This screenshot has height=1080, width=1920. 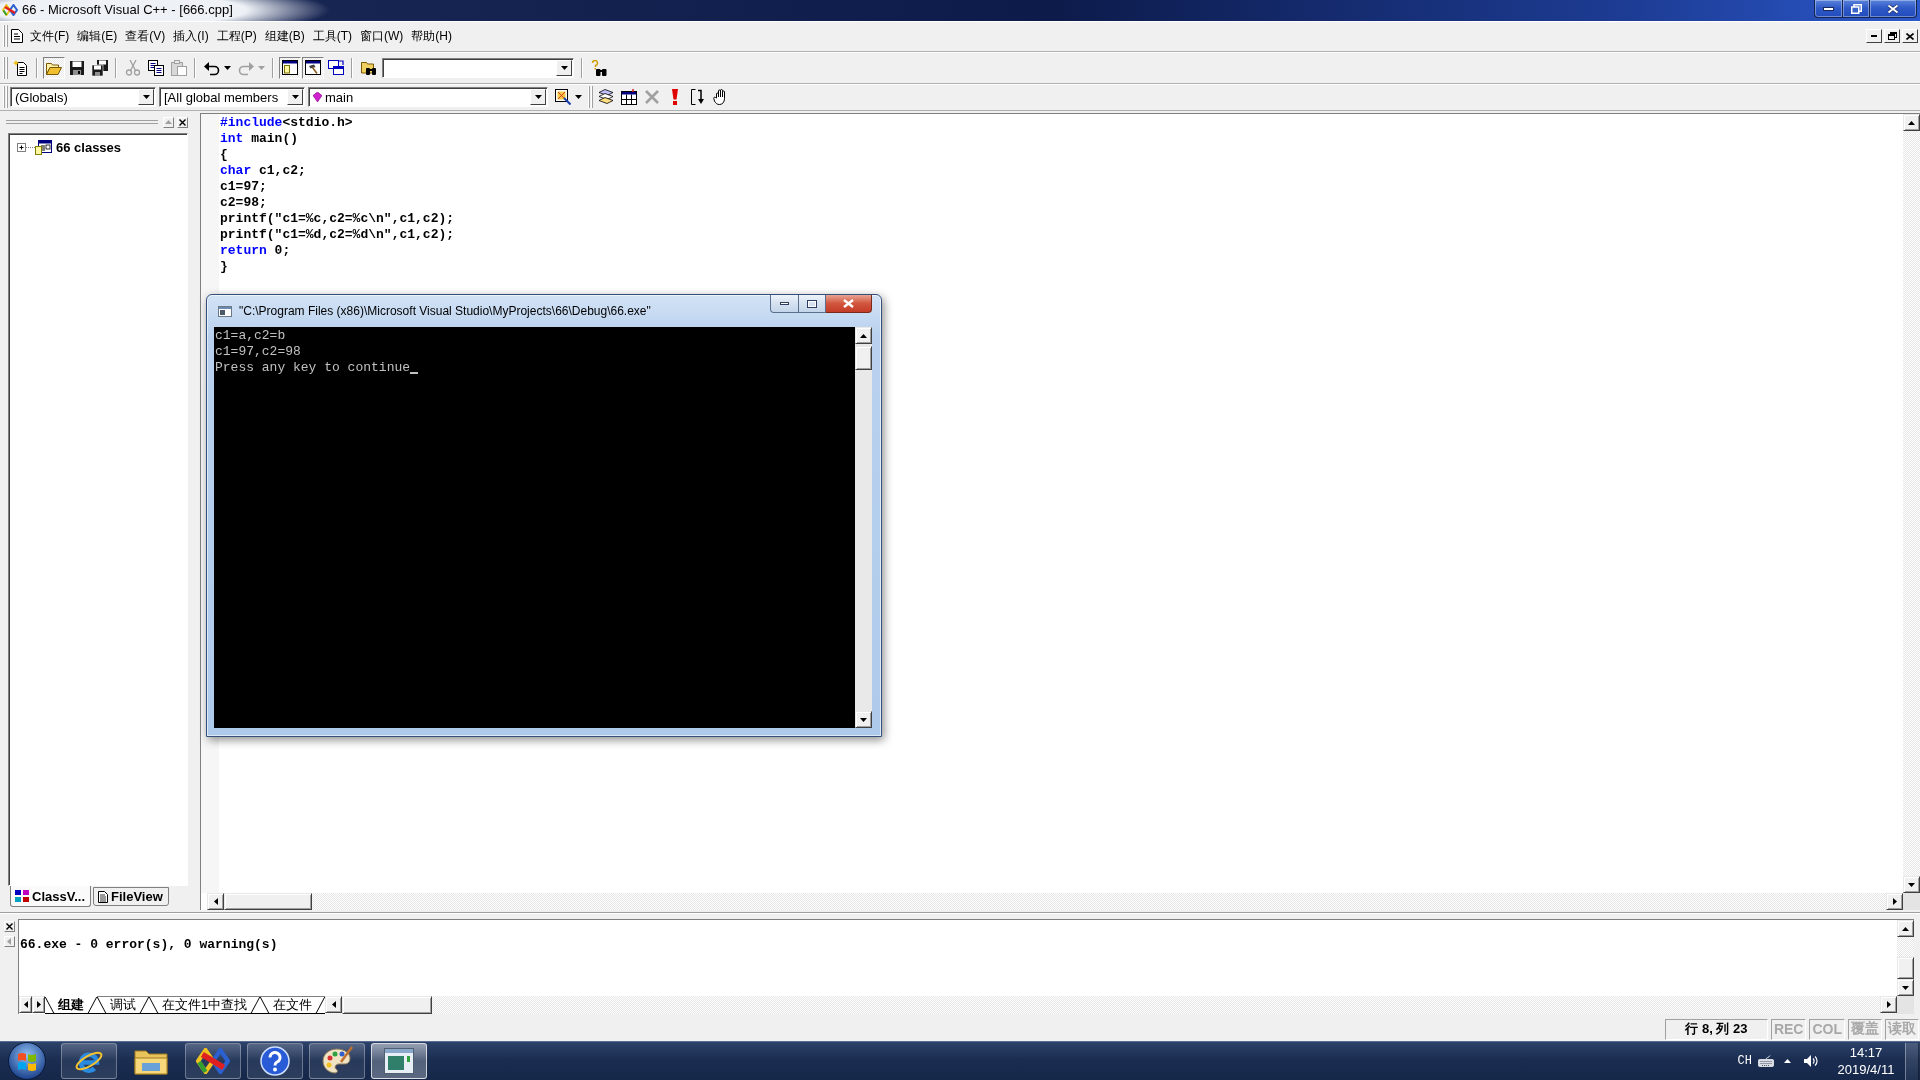 I want to click on tree-item: 66 classes, so click(x=89, y=147).